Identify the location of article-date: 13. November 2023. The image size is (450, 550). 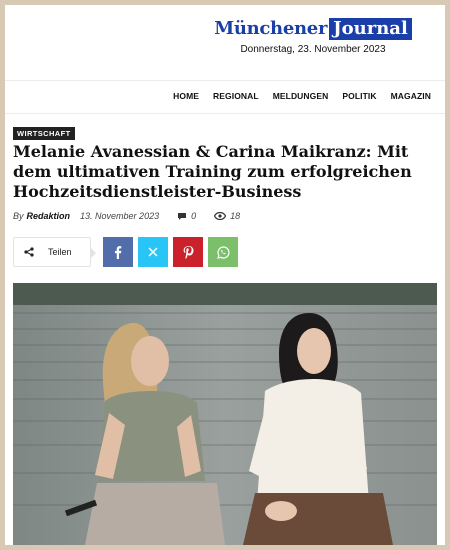
(120, 216).